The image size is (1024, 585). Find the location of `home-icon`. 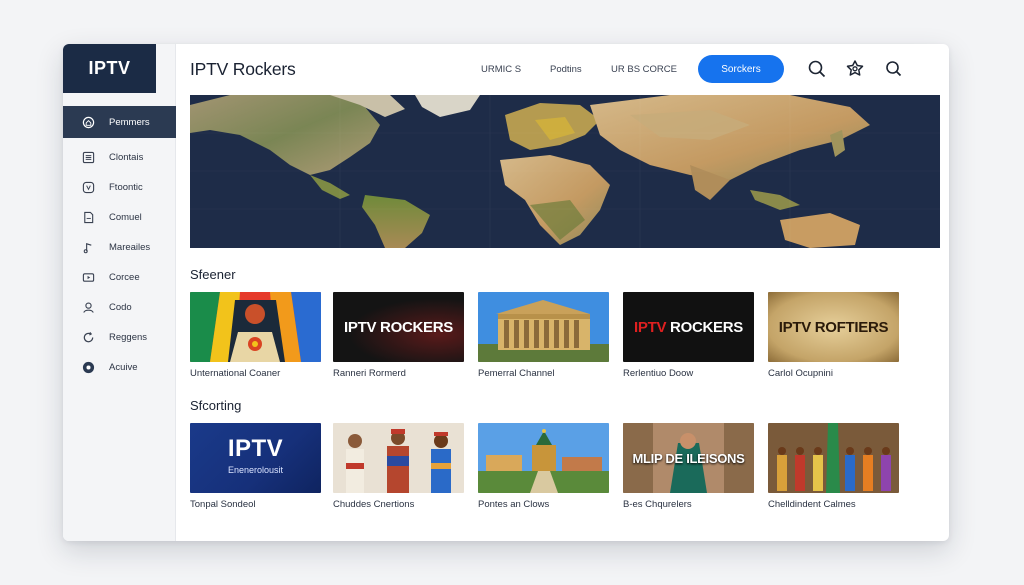

home-icon is located at coordinates (88, 122).